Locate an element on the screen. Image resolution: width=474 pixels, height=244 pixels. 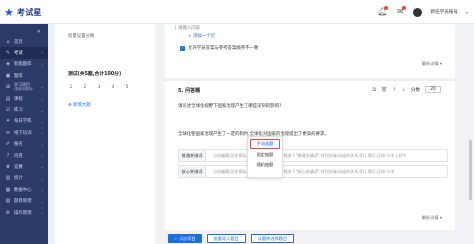
operation-icon: ⚙ is located at coordinates (8, 212).